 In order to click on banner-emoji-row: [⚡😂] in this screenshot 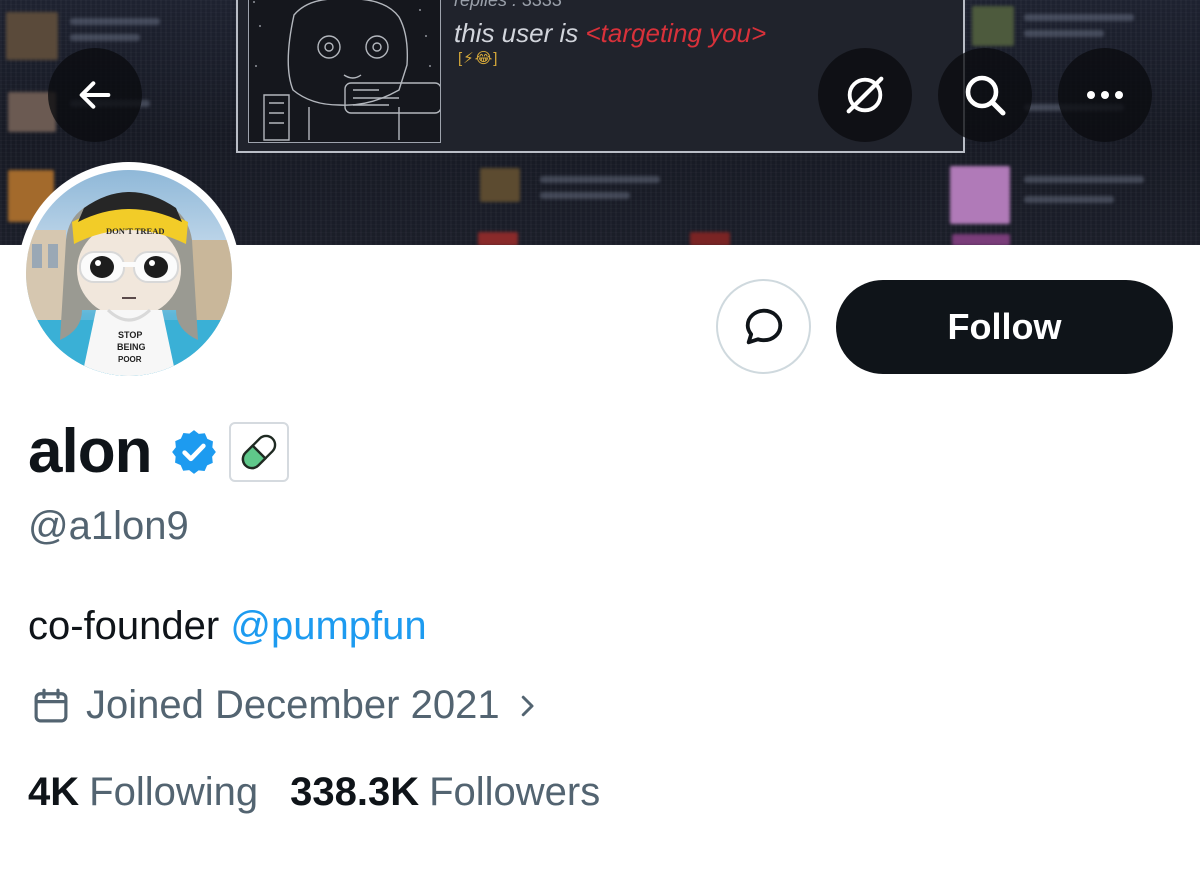, I will do `click(478, 58)`.